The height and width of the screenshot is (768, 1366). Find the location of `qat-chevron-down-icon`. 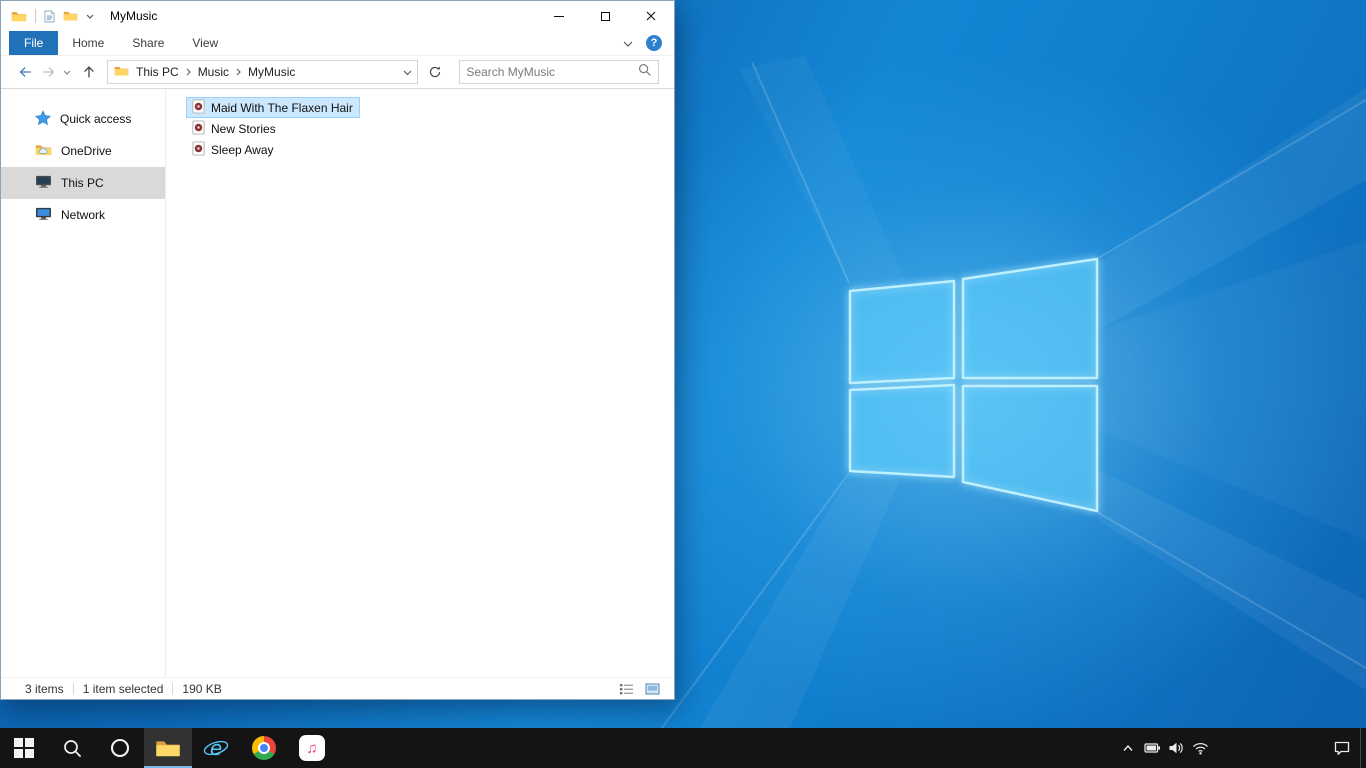

qat-chevron-down-icon is located at coordinates (90, 16).